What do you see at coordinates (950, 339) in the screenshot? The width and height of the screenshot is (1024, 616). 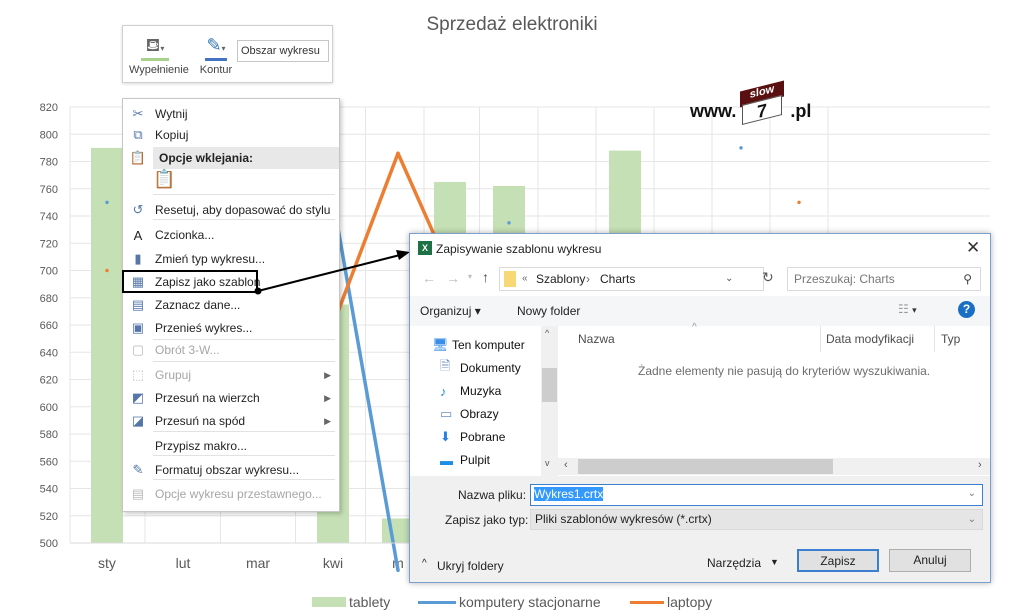 I see `column-type: Typ` at bounding box center [950, 339].